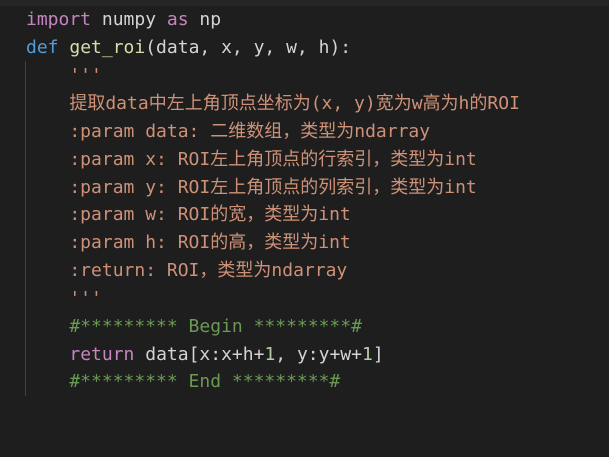 This screenshot has height=457, width=609. What do you see at coordinates (205, 19) in the screenshot?
I see `module-alias: np` at bounding box center [205, 19].